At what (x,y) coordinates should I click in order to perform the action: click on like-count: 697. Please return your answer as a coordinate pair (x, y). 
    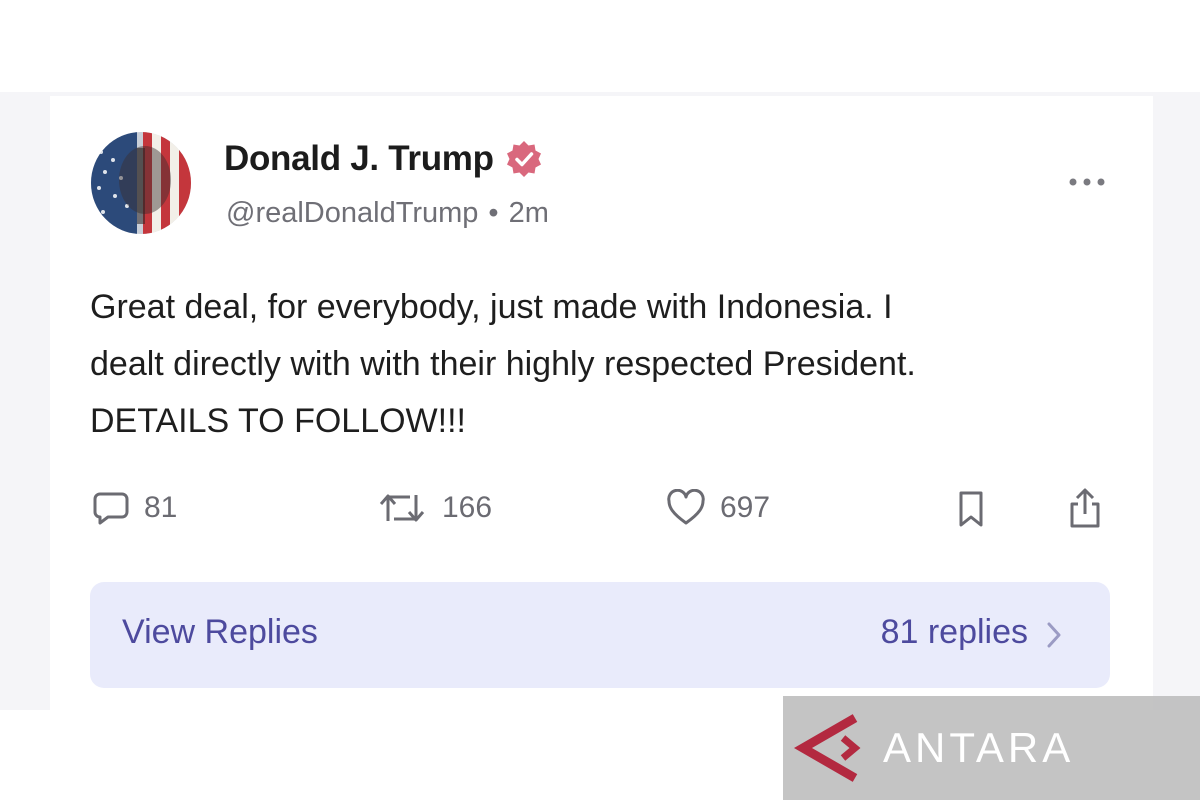
    Looking at the image, I should click on (745, 507).